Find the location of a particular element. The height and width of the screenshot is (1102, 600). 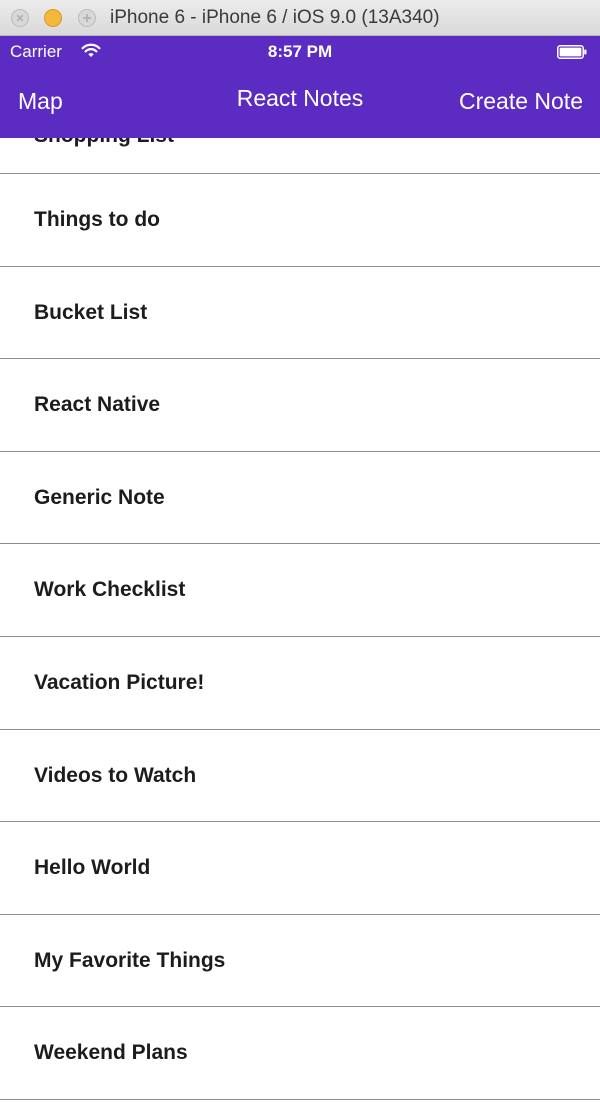

battery-icon is located at coordinates (572, 52).